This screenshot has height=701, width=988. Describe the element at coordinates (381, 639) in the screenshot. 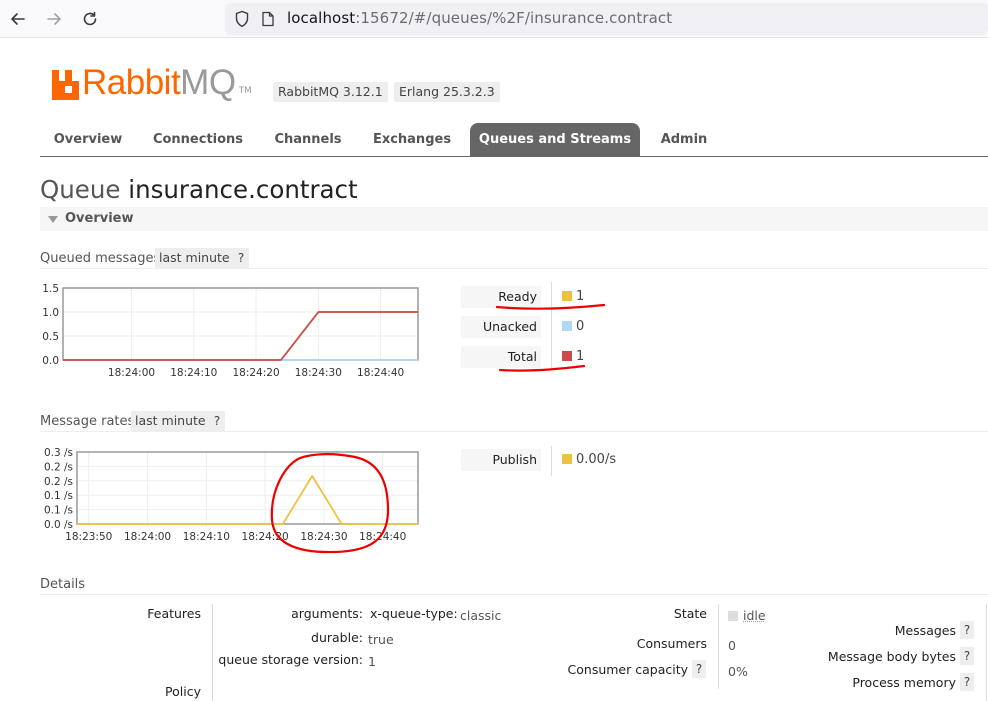

I see `durable-value: true` at that location.